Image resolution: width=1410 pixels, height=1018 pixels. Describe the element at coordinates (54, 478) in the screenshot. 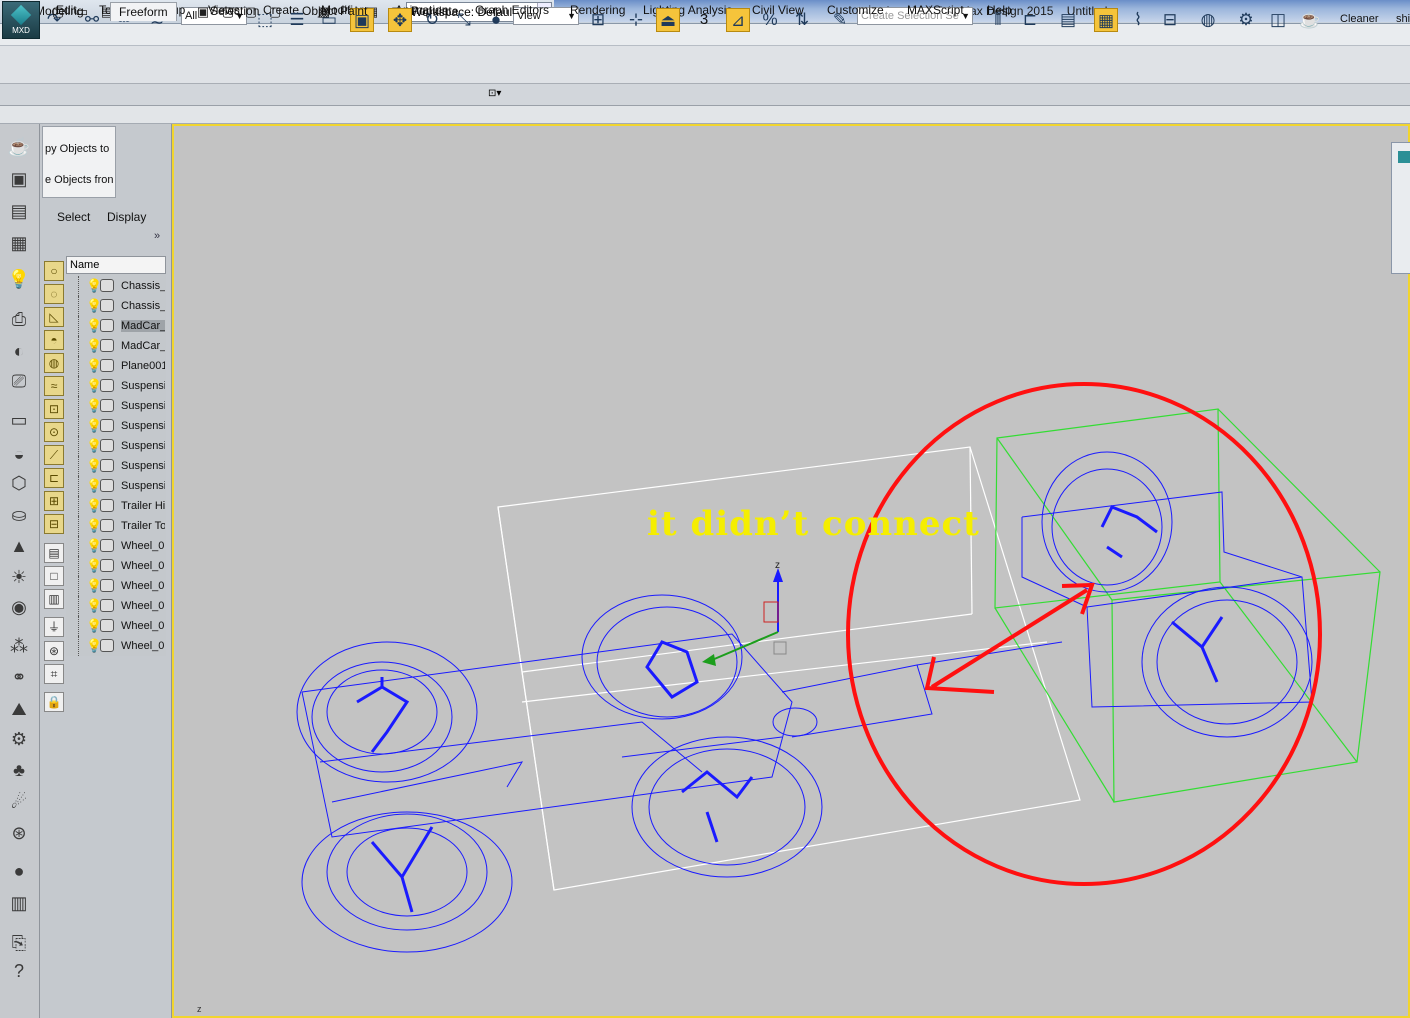

I see `filter-containers-icon: ⊏` at that location.